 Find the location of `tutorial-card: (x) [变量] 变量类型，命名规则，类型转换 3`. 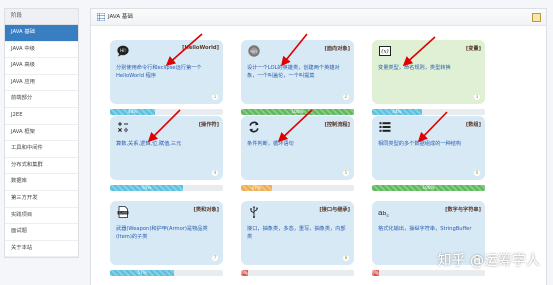

tutorial-card: (x) [变量] 变量类型，命名规则，类型转换 3 is located at coordinates (428, 72).